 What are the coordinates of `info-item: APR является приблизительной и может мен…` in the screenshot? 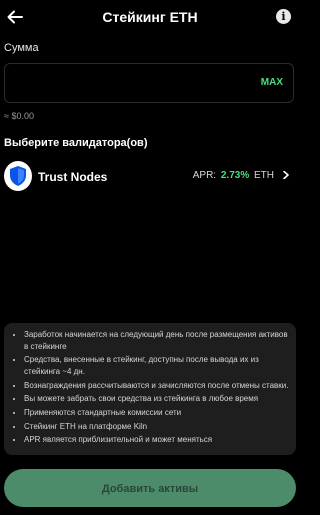 It's located at (157, 440).